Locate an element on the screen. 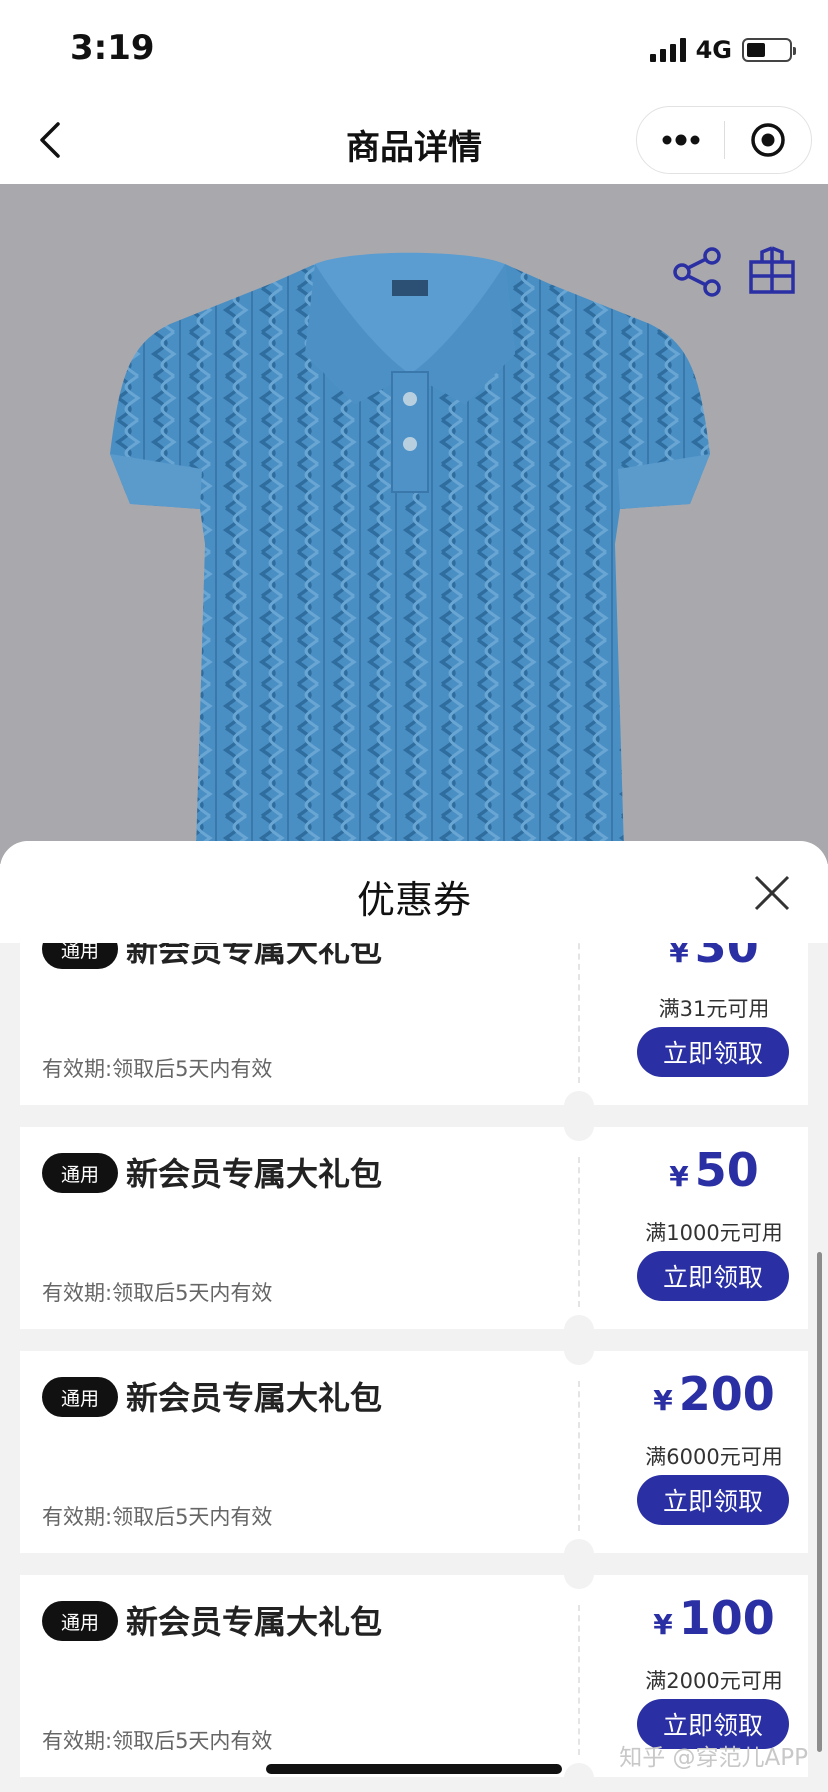 Image resolution: width=828 pixels, height=1792 pixels. nav-bar: 商品详情 is located at coordinates (414, 140).